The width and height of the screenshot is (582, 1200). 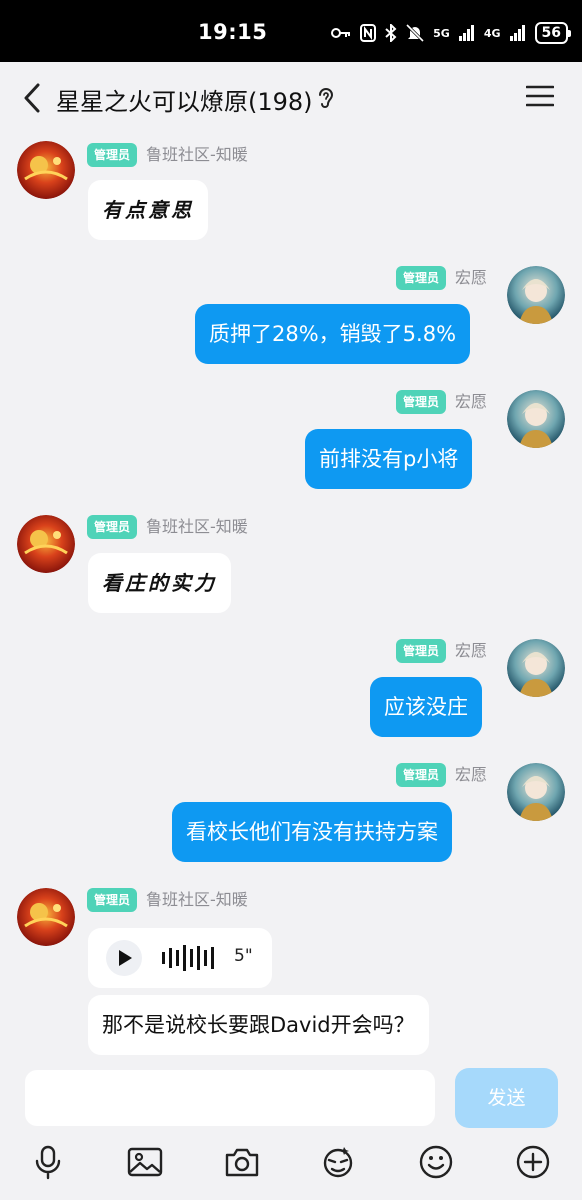 What do you see at coordinates (466, 33) in the screenshot?
I see `signal-icon` at bounding box center [466, 33].